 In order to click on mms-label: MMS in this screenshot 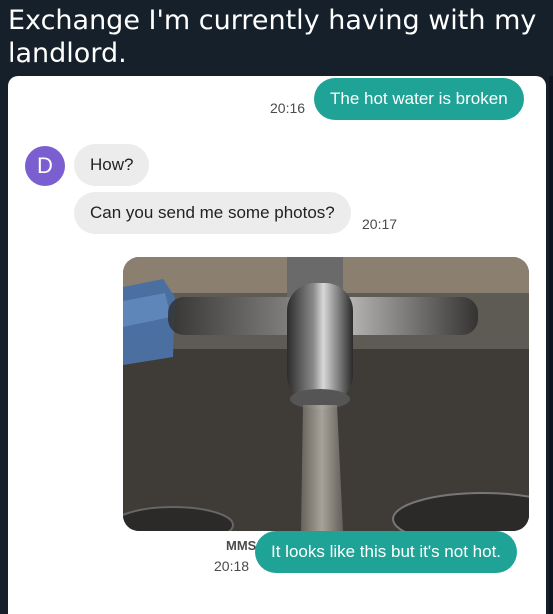, I will do `click(241, 545)`.